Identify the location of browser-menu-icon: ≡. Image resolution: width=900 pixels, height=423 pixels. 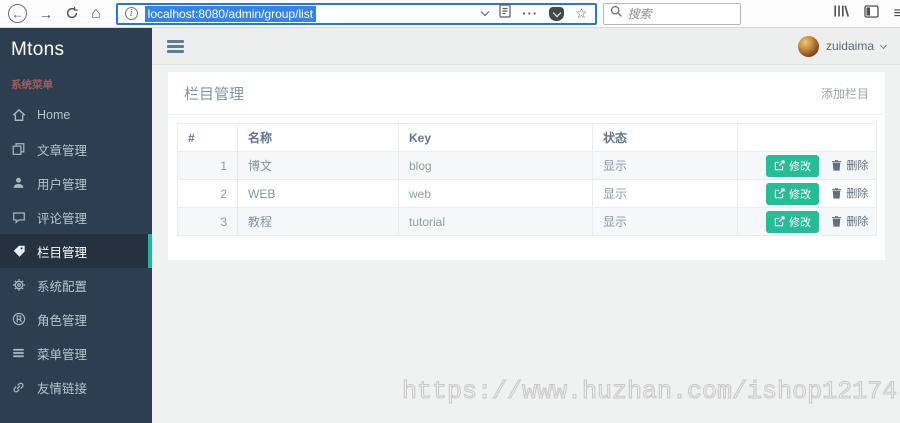
(897, 14).